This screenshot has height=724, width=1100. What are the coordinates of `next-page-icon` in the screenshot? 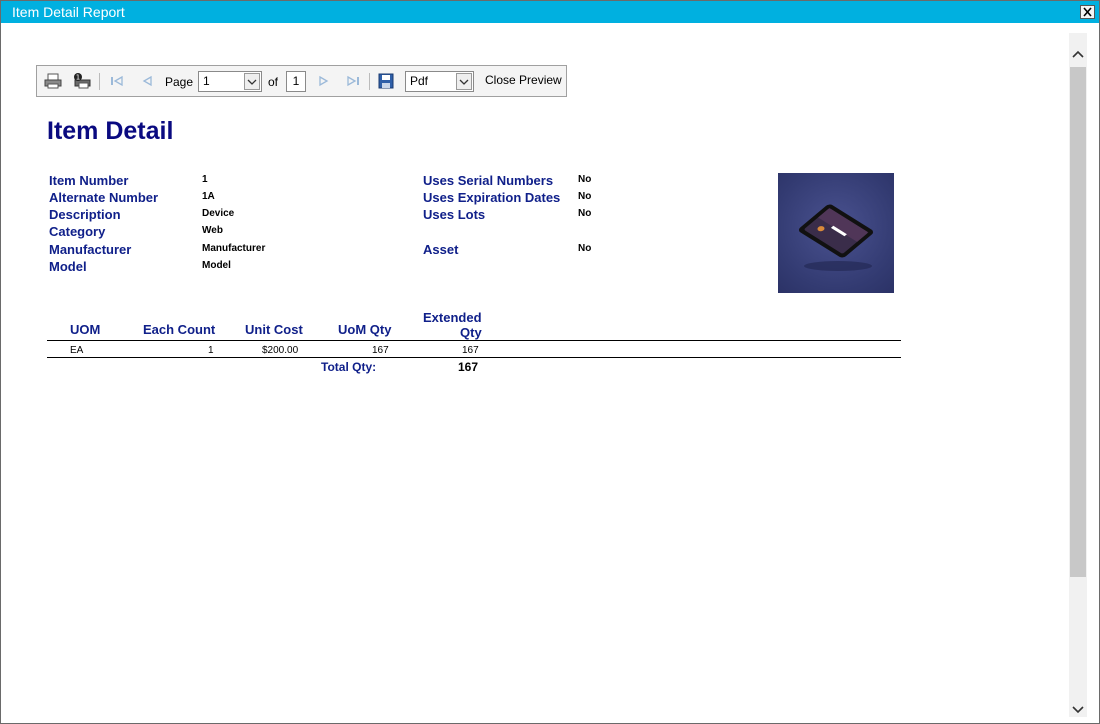 It's located at (323, 81).